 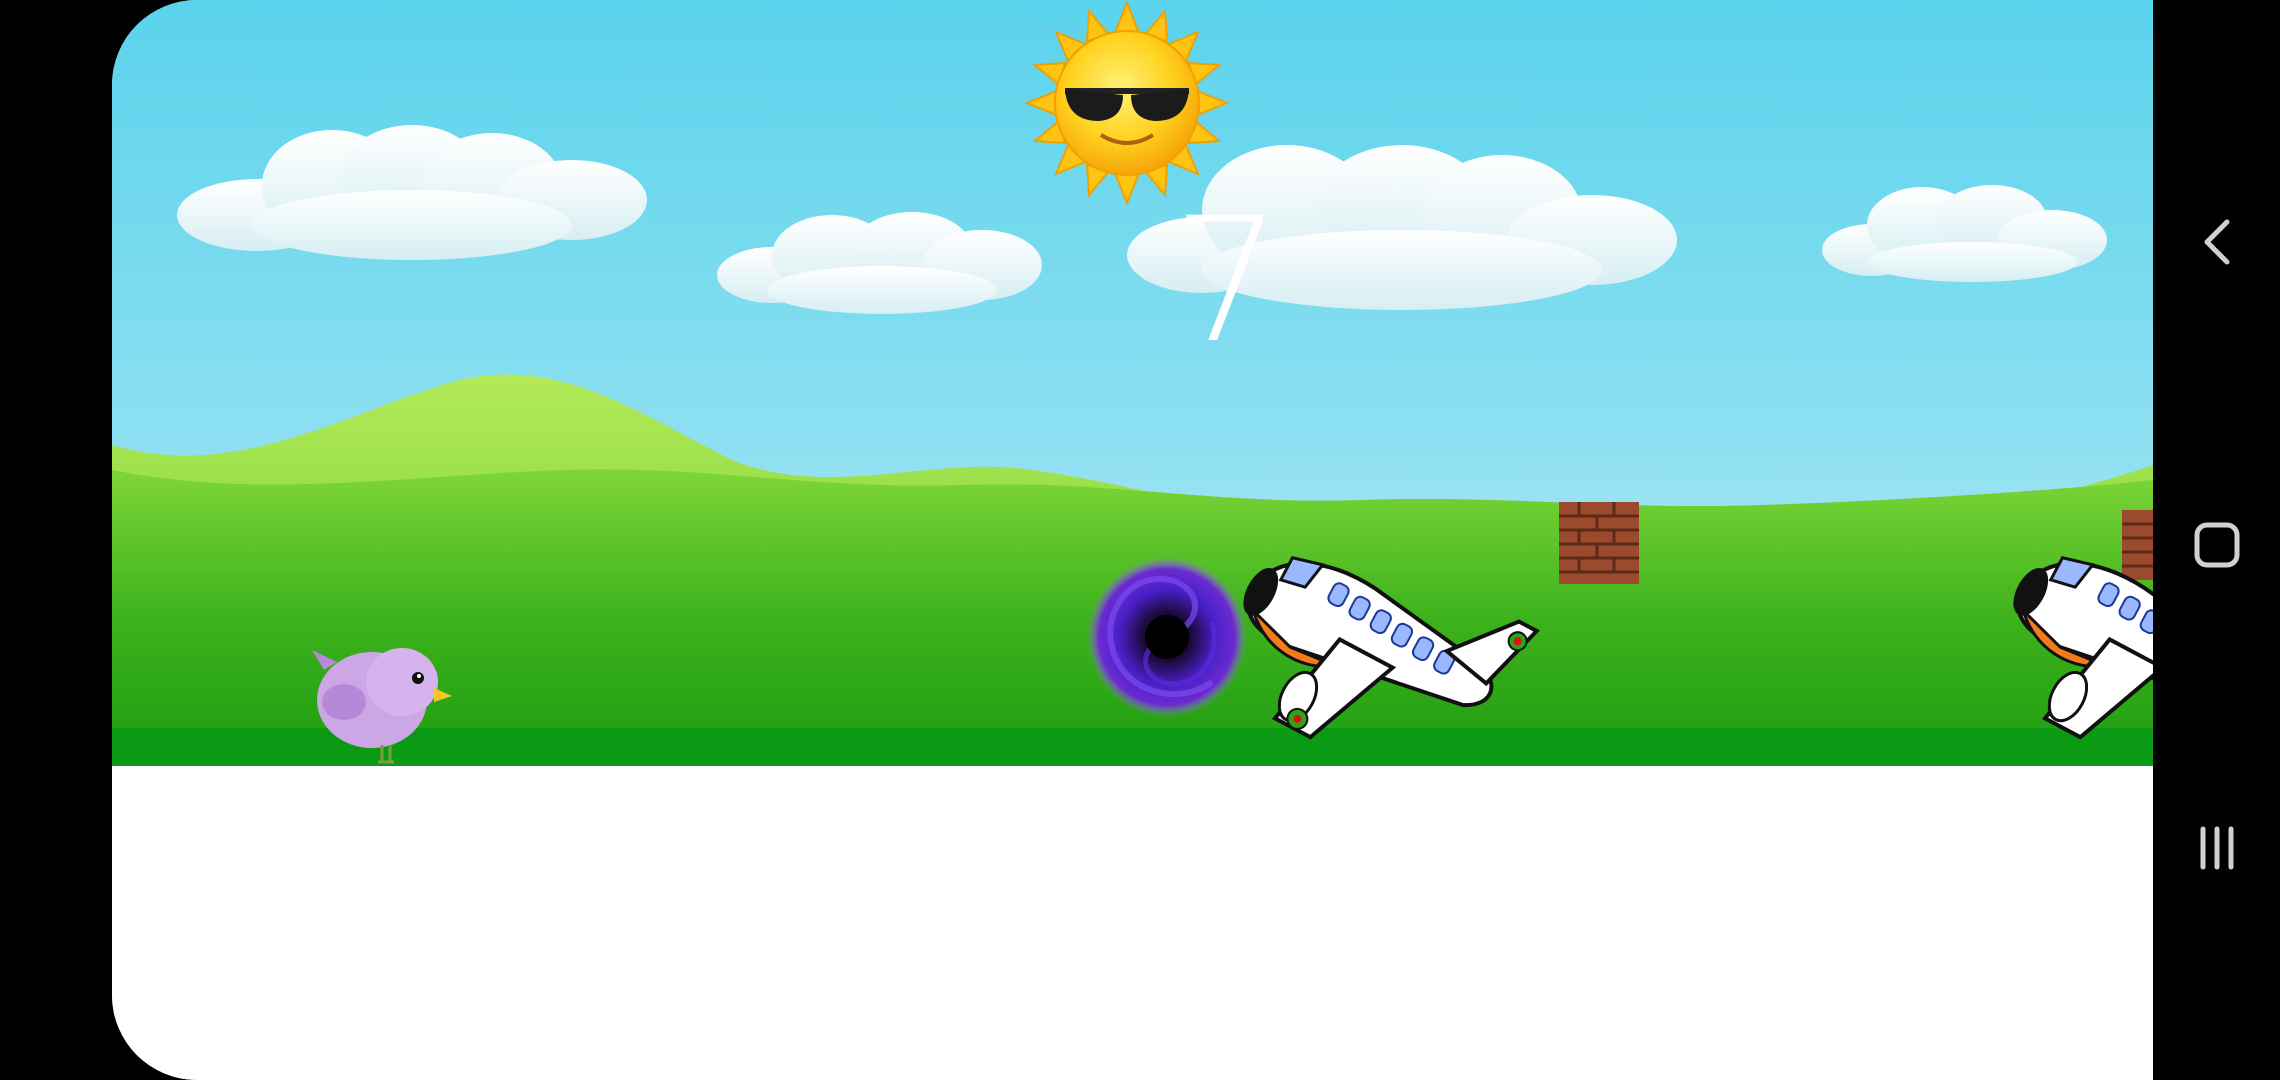 I want to click on three-bars-icon, so click(x=2217, y=848).